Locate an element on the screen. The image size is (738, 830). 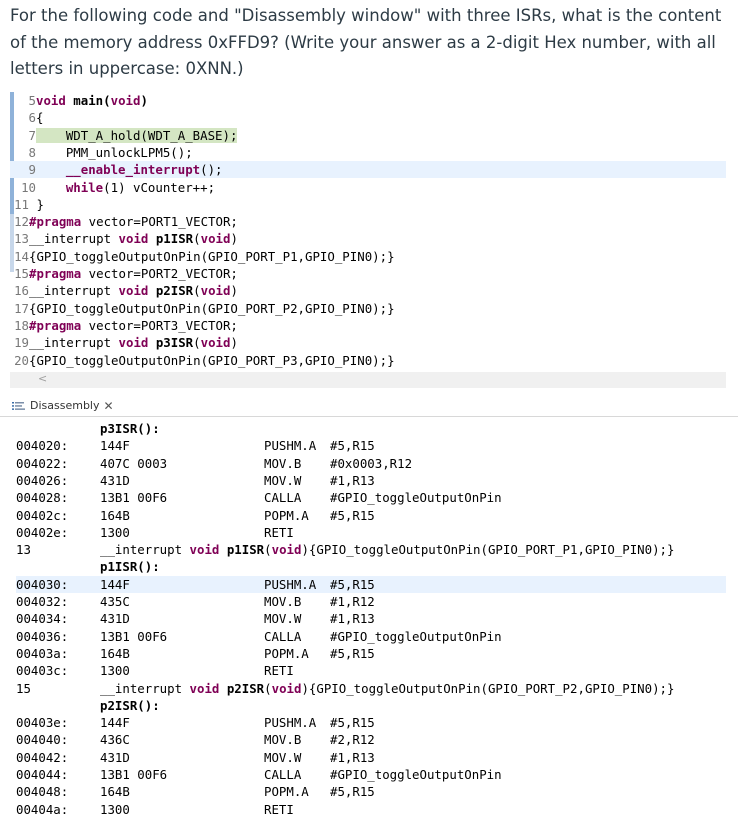
instruction-row: 00404a: 1300 RETI is located at coordinates (371, 809).